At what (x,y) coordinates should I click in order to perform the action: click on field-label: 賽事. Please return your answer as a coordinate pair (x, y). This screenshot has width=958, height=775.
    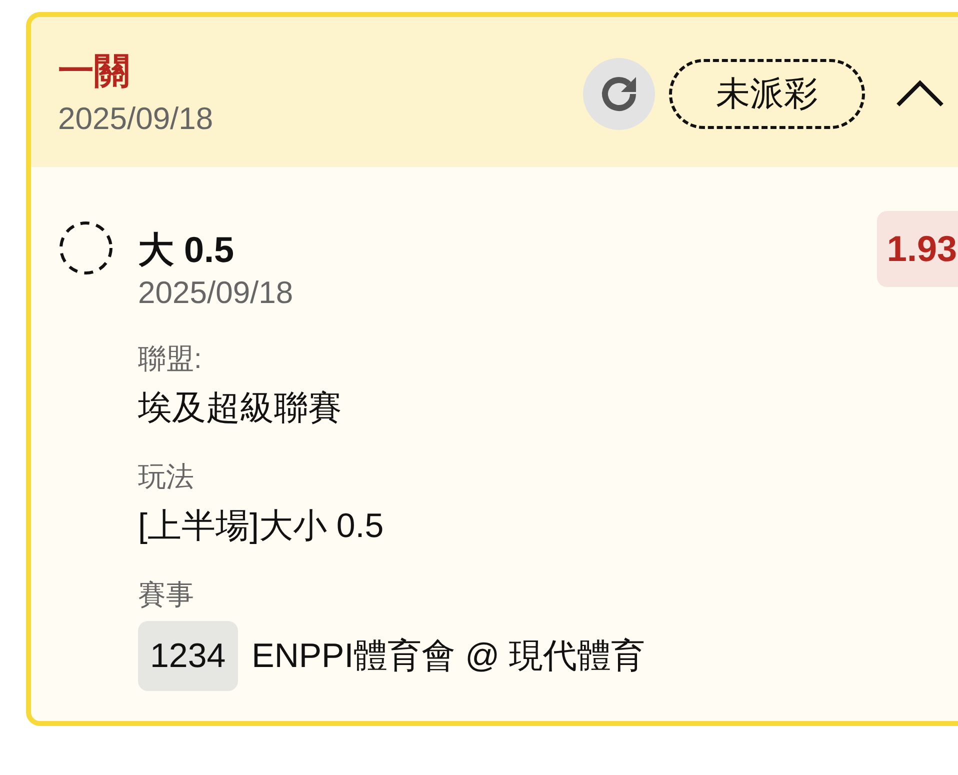
    Looking at the image, I should click on (166, 595).